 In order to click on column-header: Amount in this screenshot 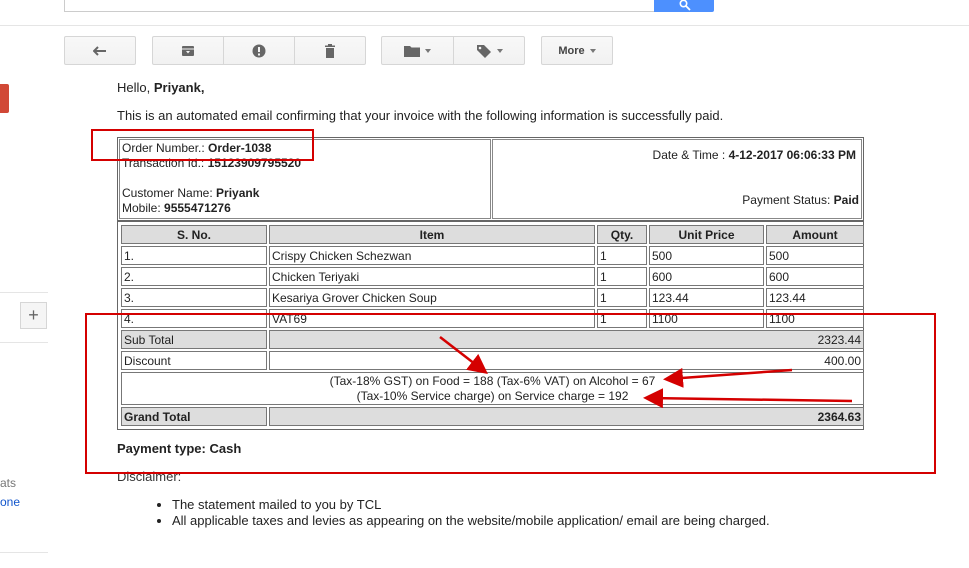, I will do `click(815, 234)`.